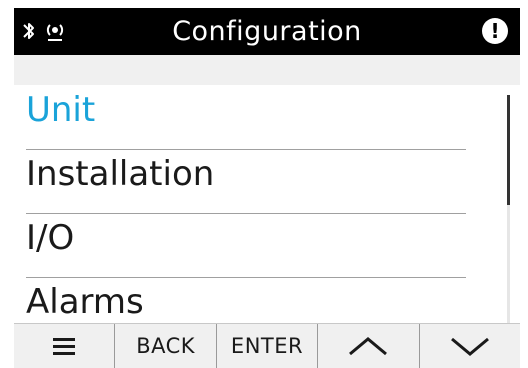  I want to click on enter-softkey: ENTER, so click(266, 346).